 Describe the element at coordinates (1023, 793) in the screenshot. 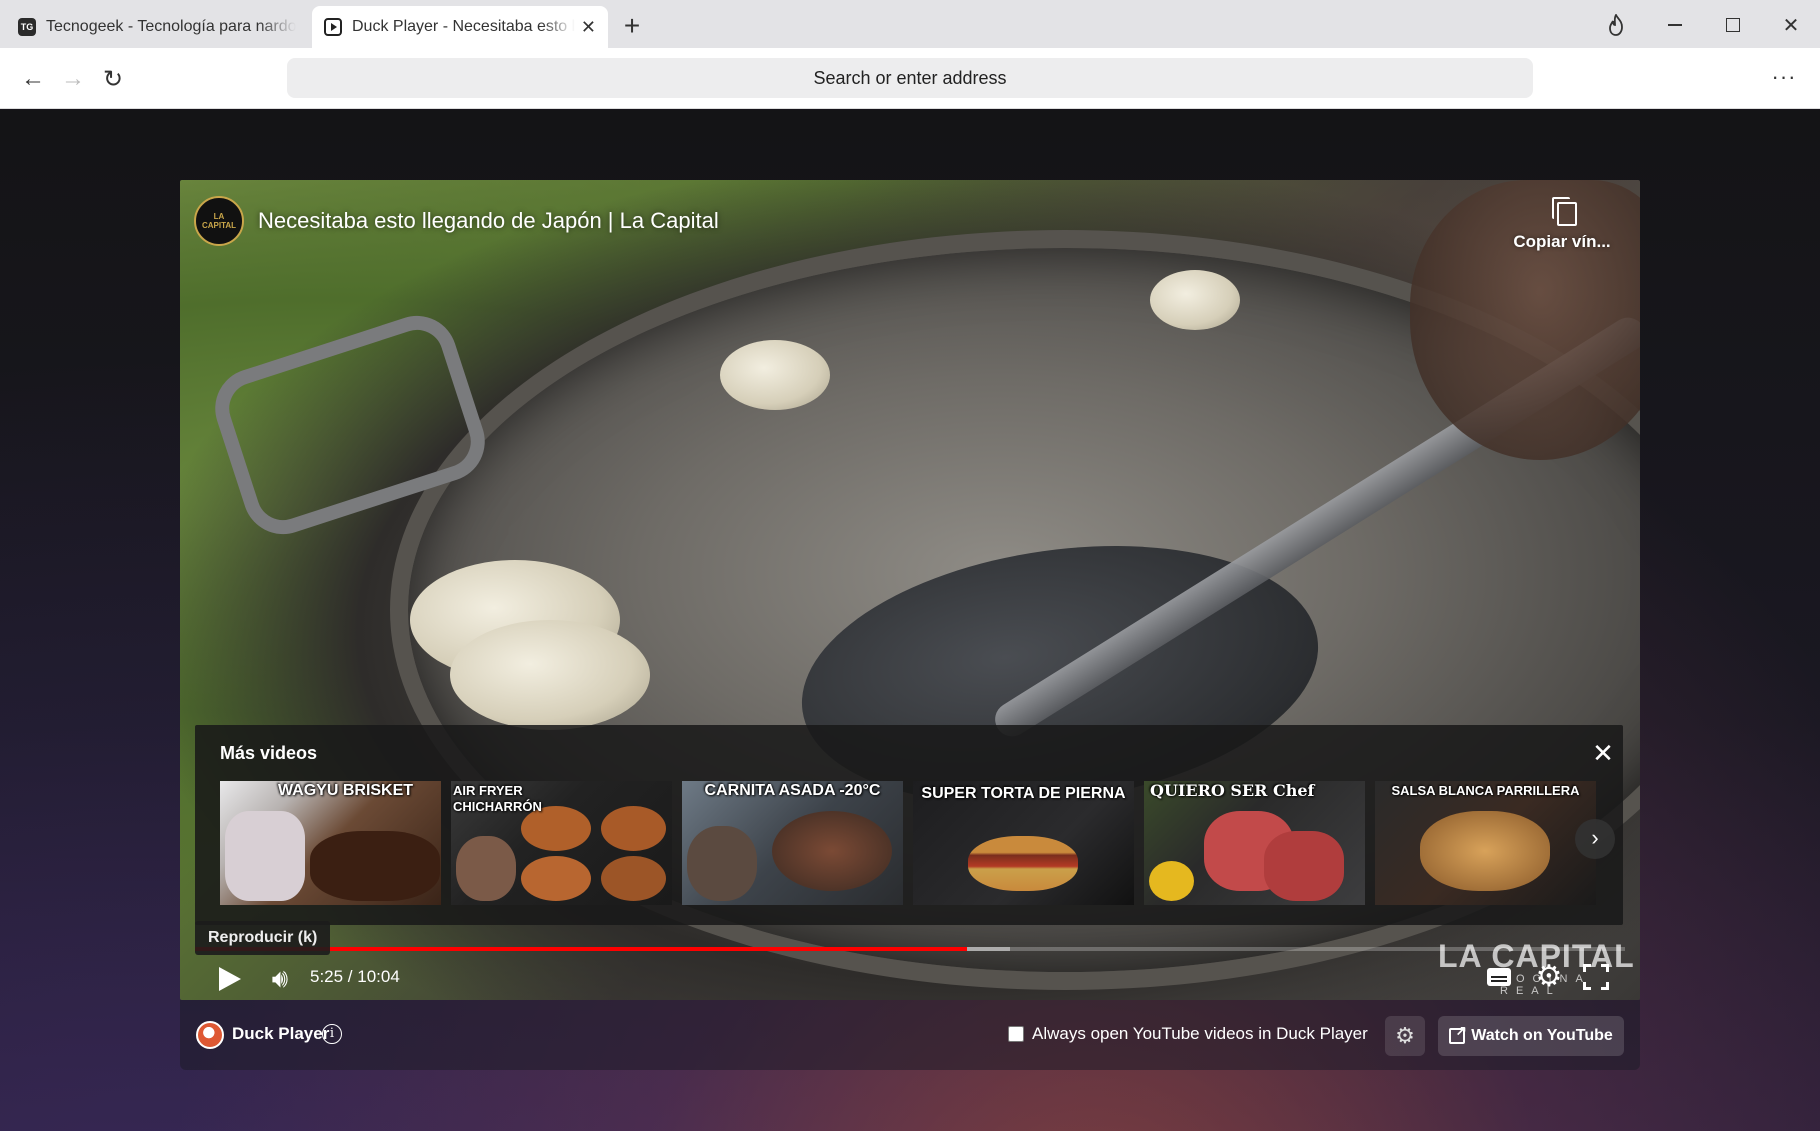

I see `thumbnail-label: SUPER TORTA DE PIERNA` at that location.